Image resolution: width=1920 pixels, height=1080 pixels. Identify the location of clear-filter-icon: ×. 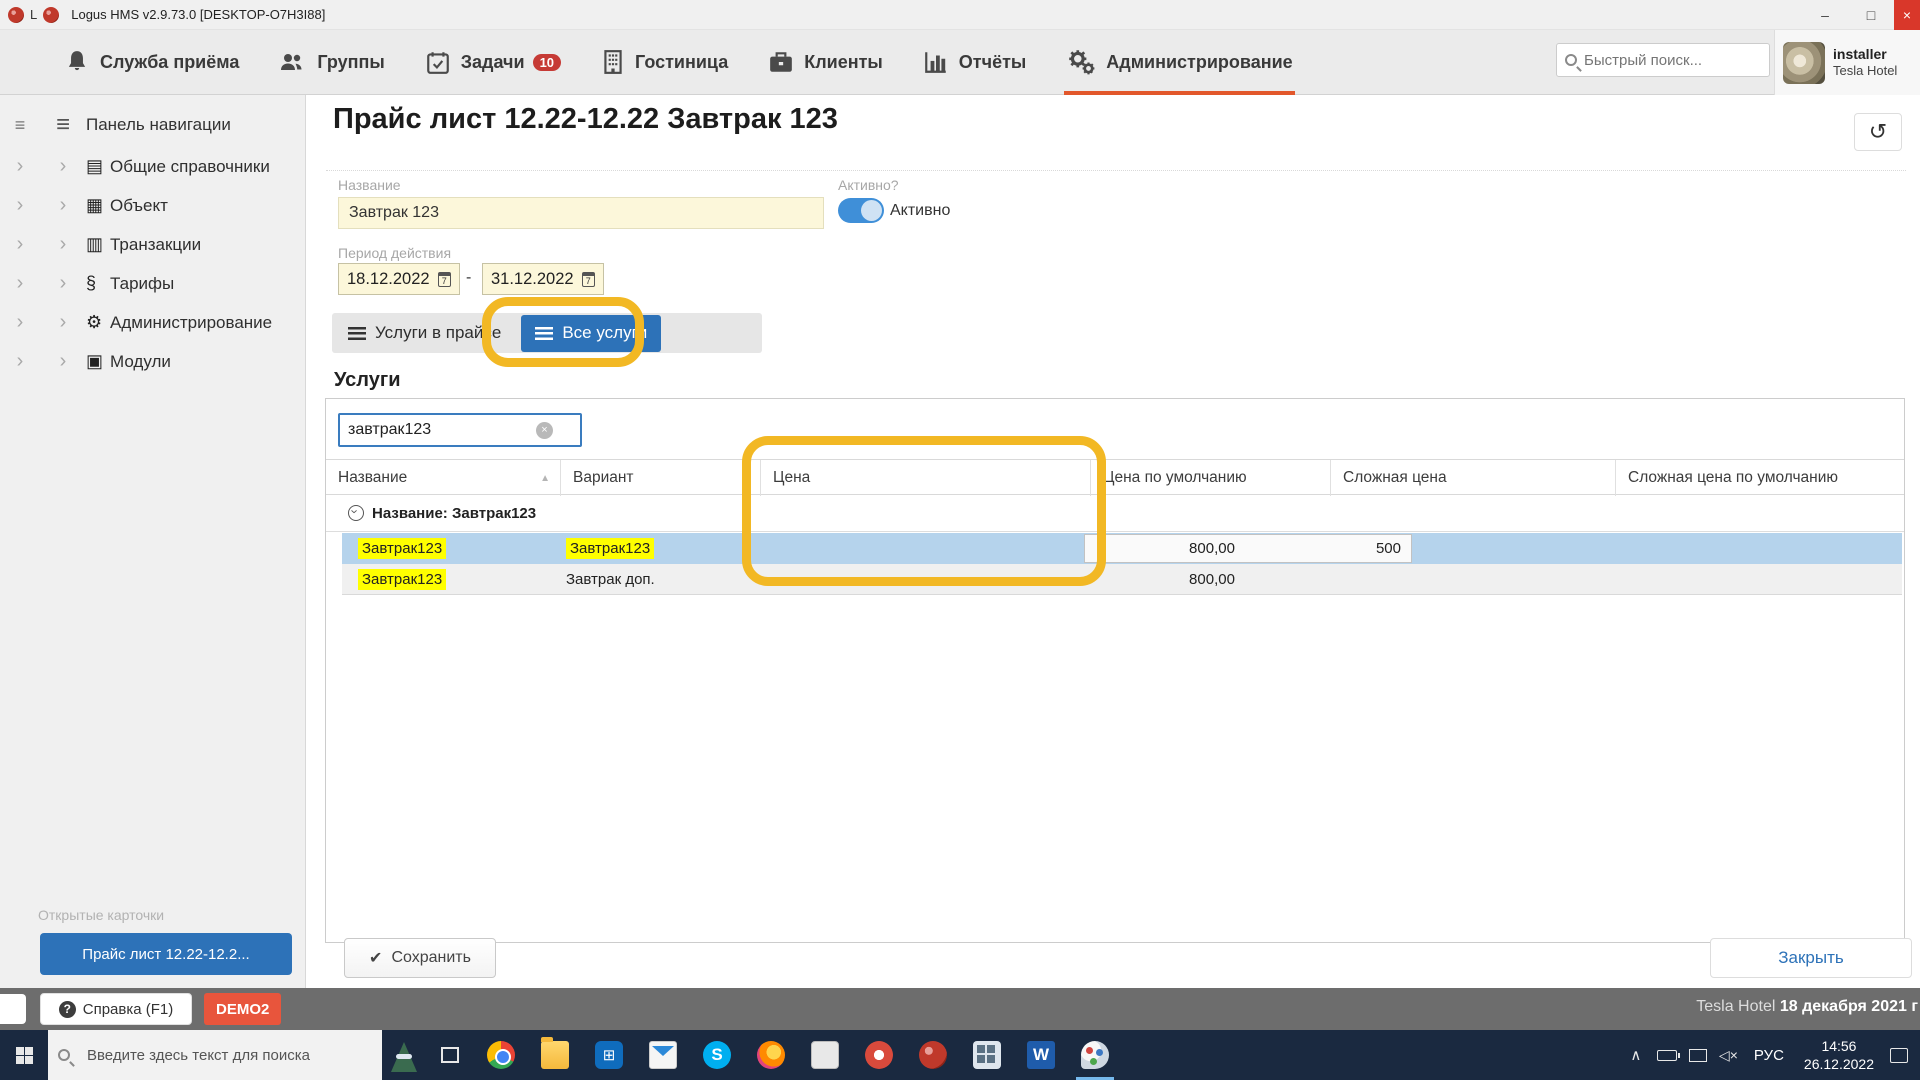
(544, 430).